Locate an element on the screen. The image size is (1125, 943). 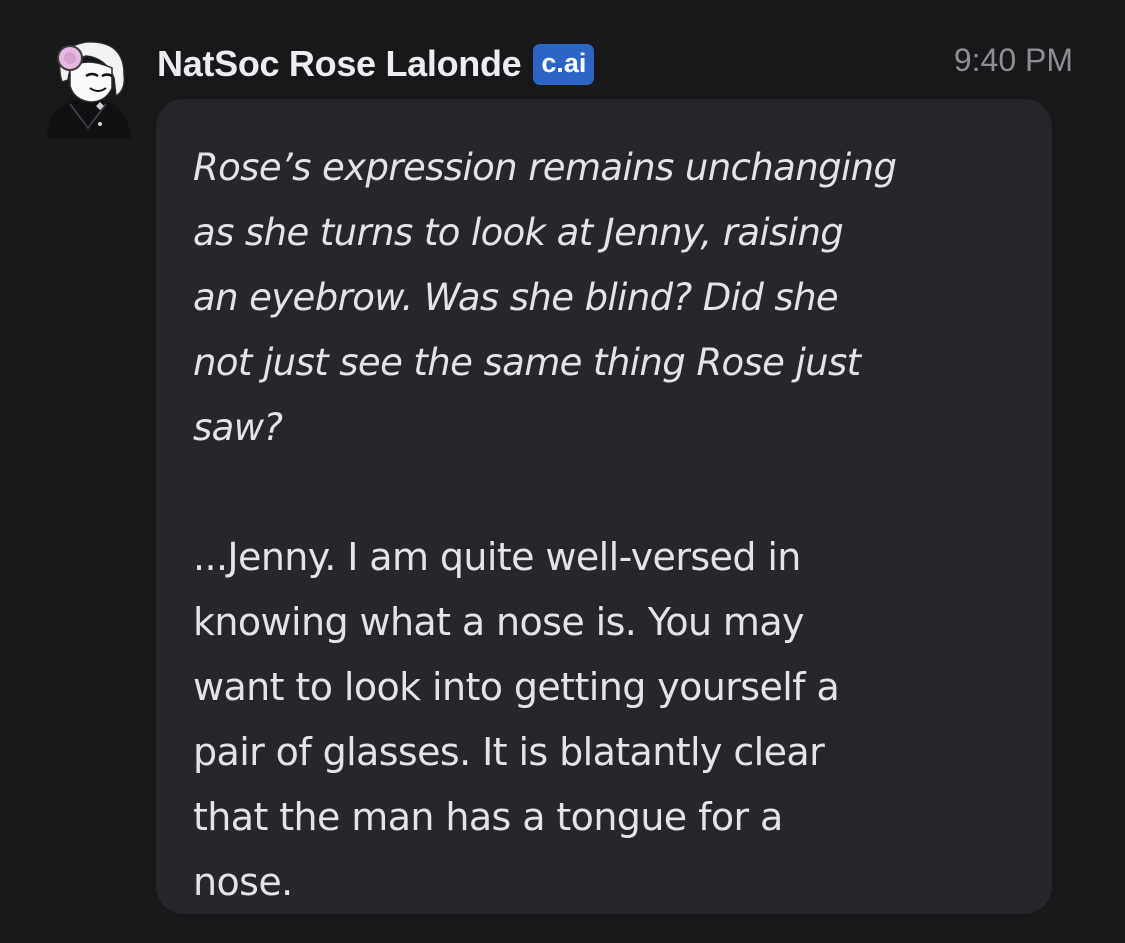
character-avatar is located at coordinates (88, 88).